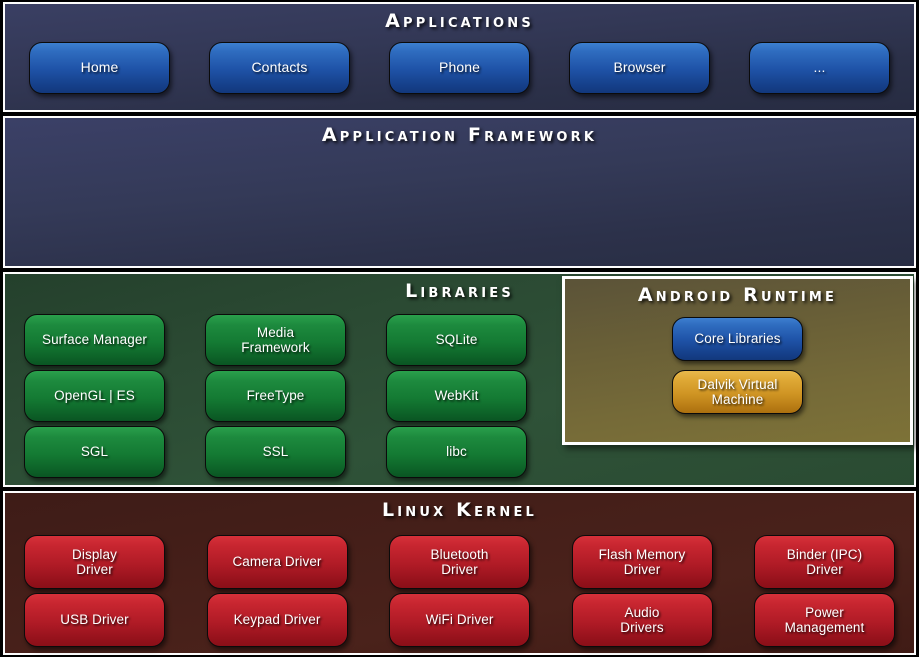  What do you see at coordinates (277, 620) in the screenshot?
I see `node-keypad-driver: Keypad Driver` at bounding box center [277, 620].